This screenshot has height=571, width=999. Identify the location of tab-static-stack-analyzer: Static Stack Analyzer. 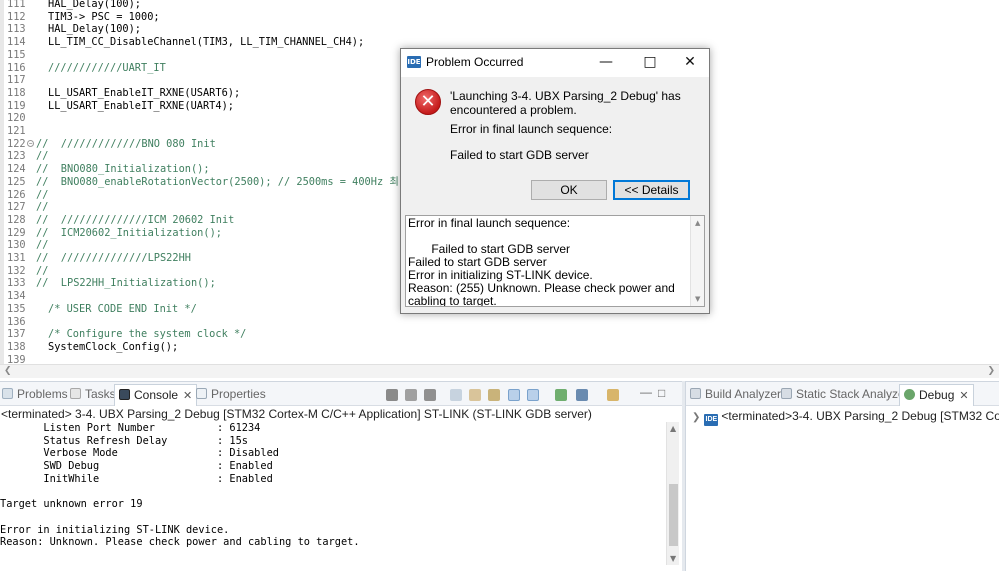
(845, 395).